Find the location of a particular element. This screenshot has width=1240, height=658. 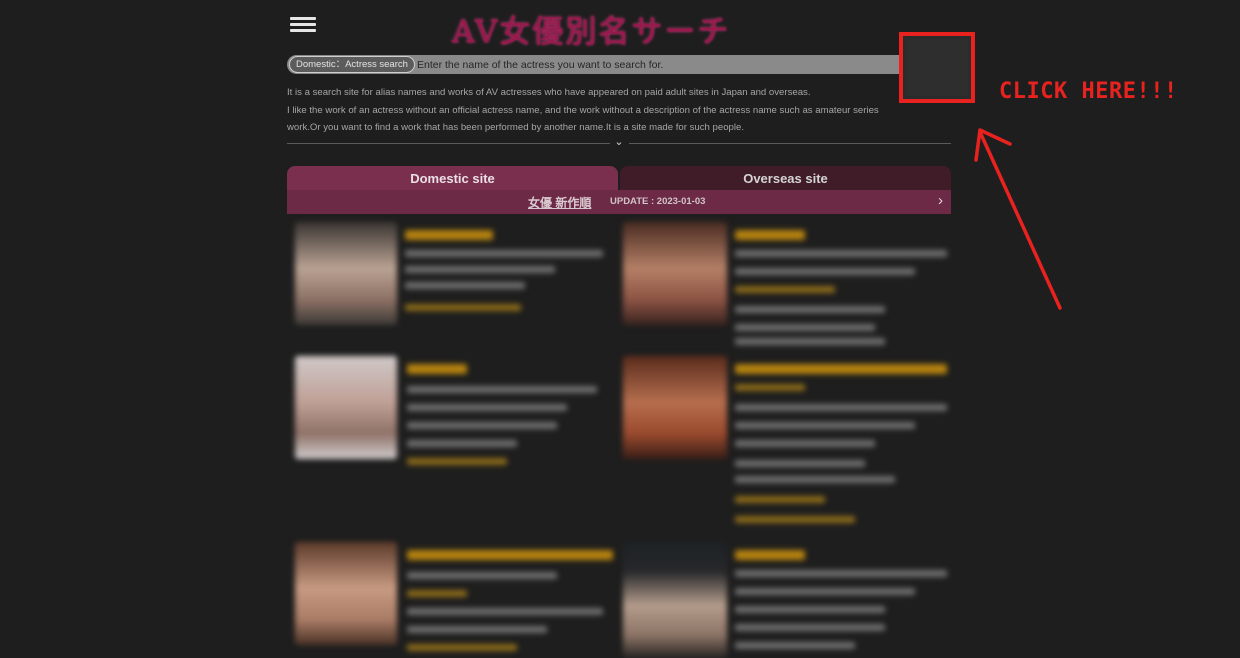

arrow-annotation-icon is located at coordinates (1018, 219).